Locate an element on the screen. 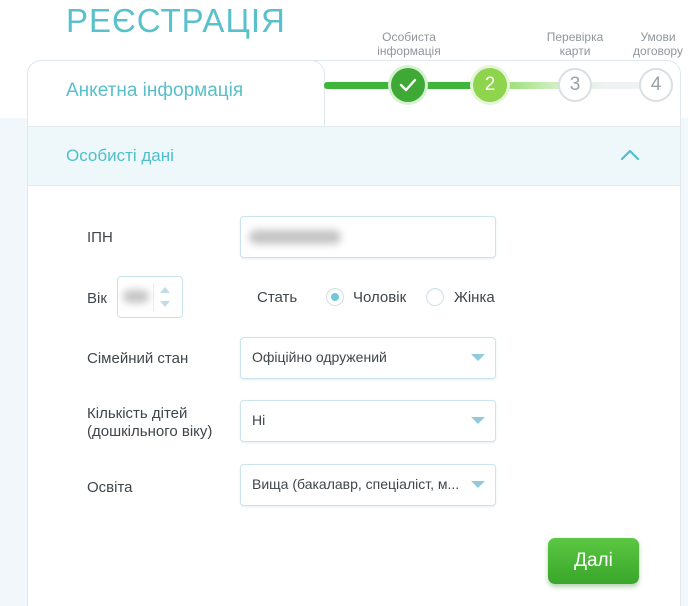 The width and height of the screenshot is (688, 606). step-4-label: Умови договору is located at coordinates (658, 44).